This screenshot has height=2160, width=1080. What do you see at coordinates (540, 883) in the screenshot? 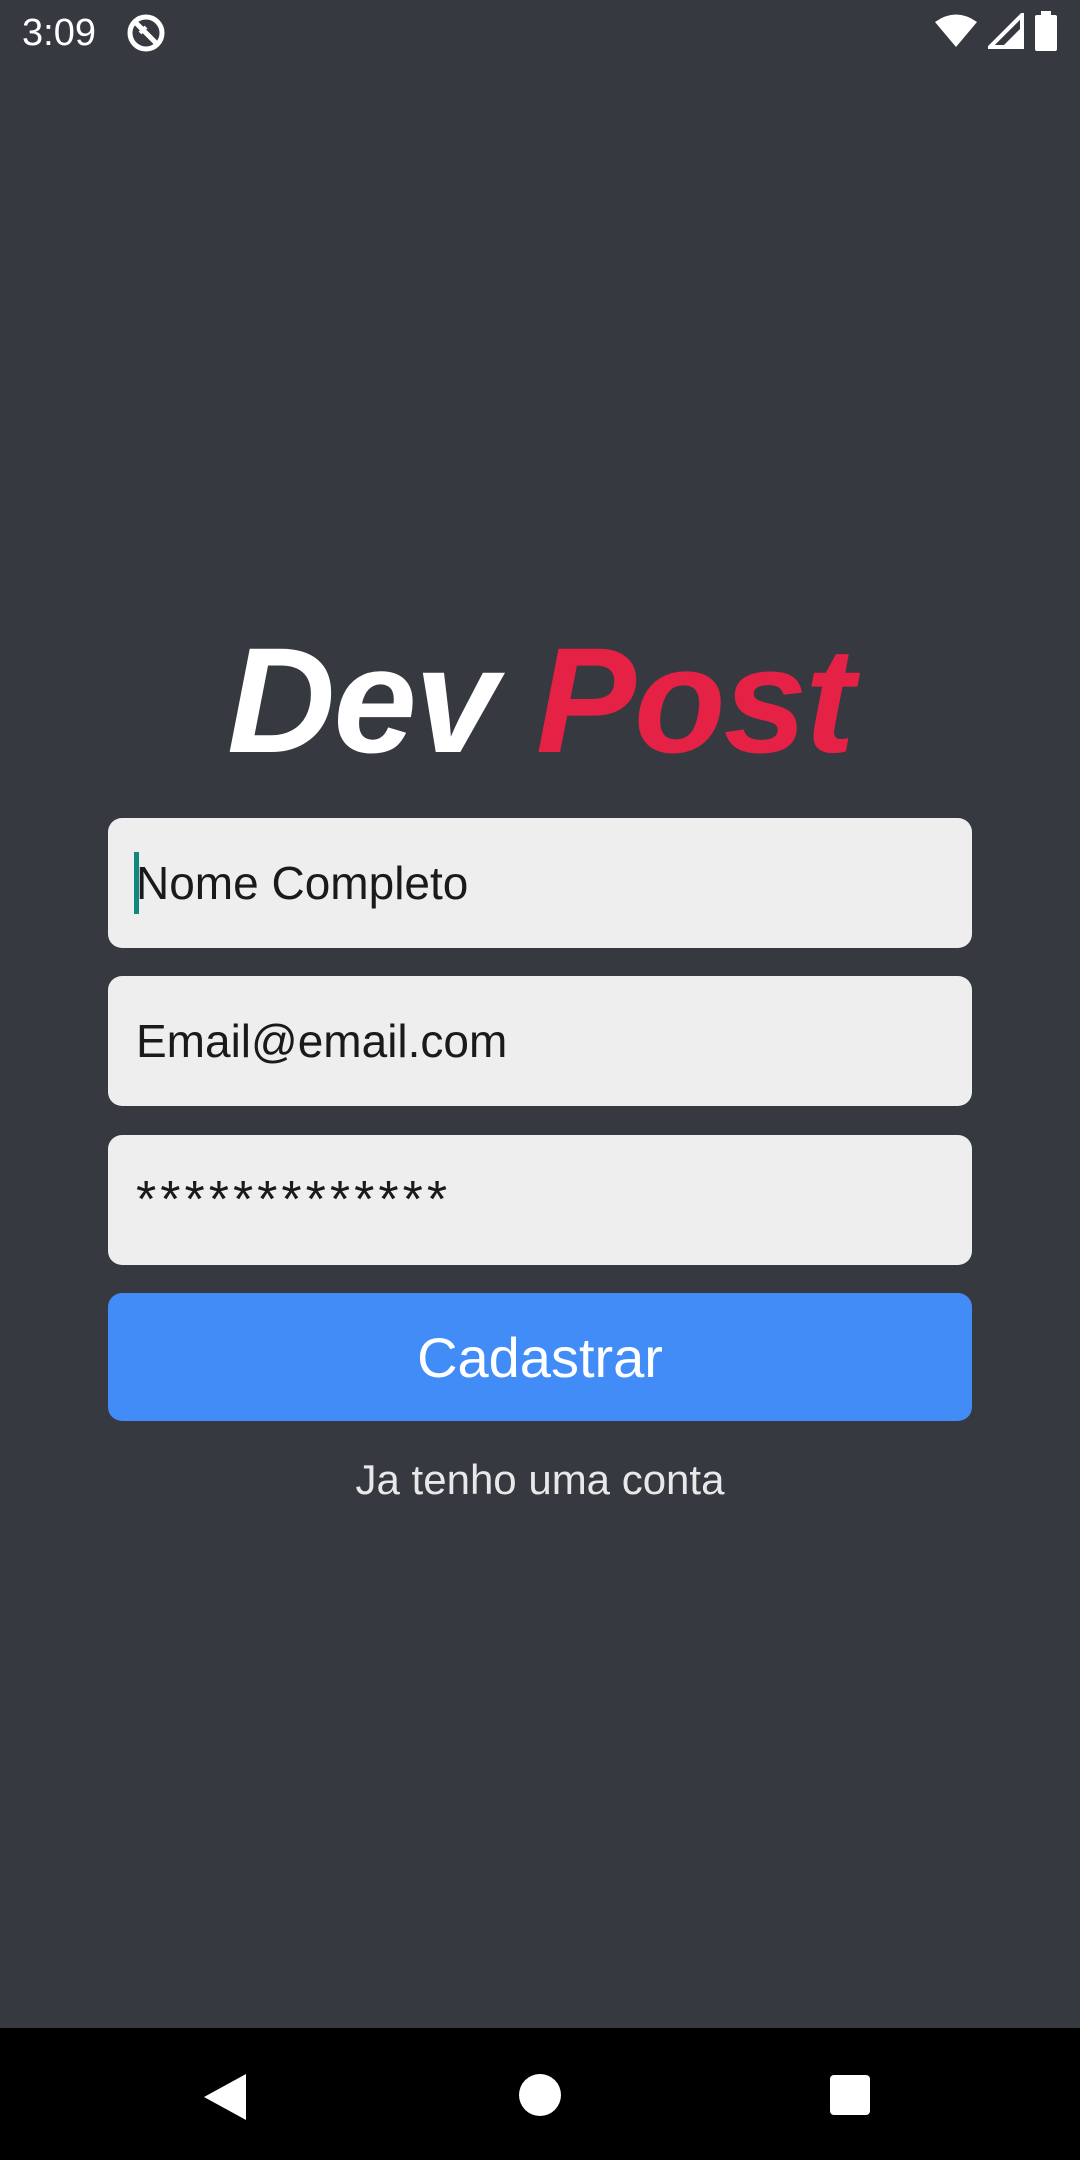
I see `full-name-input: Nome Completo` at bounding box center [540, 883].